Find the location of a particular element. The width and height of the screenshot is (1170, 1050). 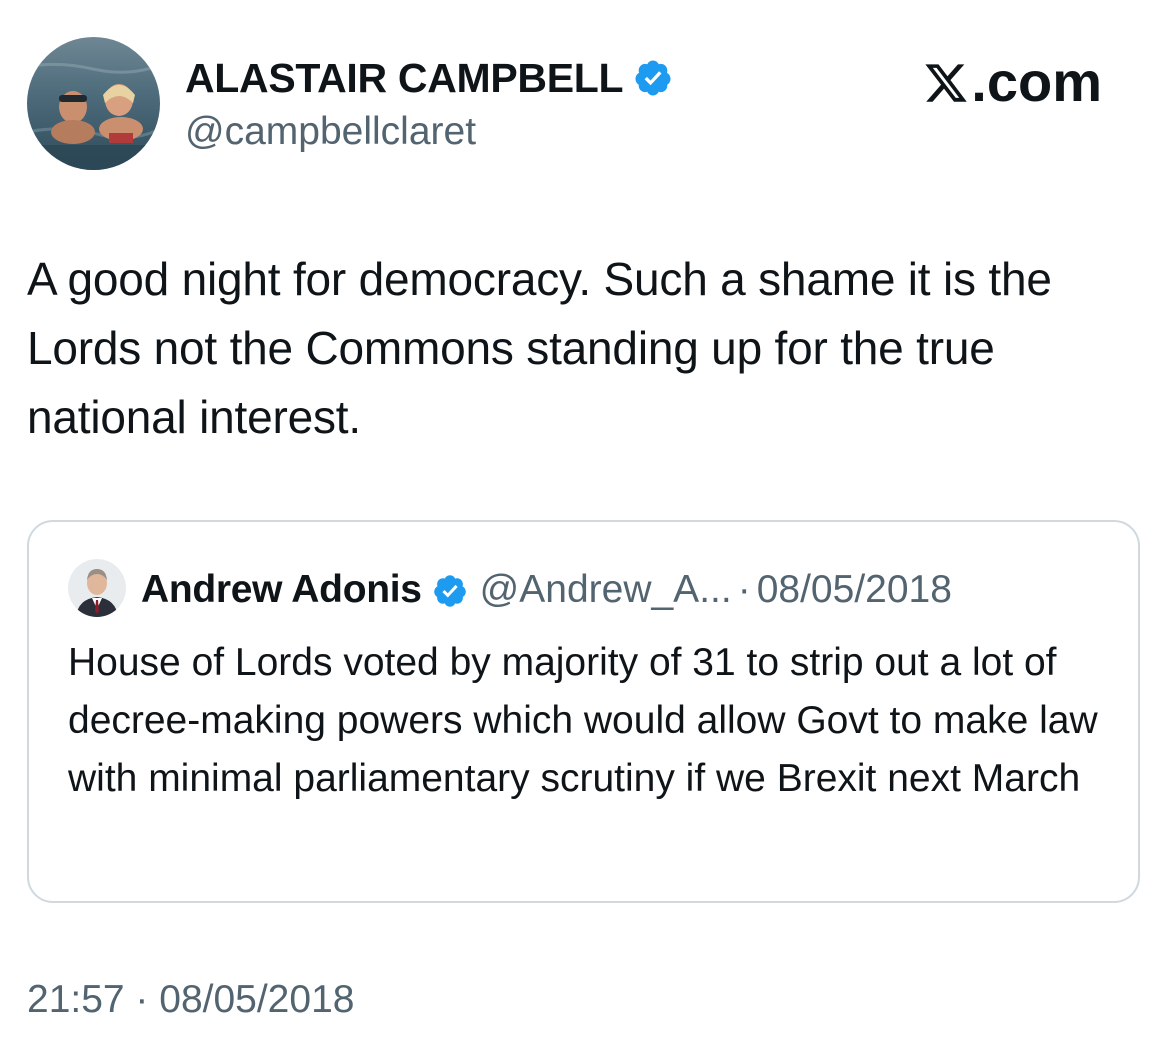

author-name: ALASTAIR CAMPBELL is located at coordinates (404, 78).